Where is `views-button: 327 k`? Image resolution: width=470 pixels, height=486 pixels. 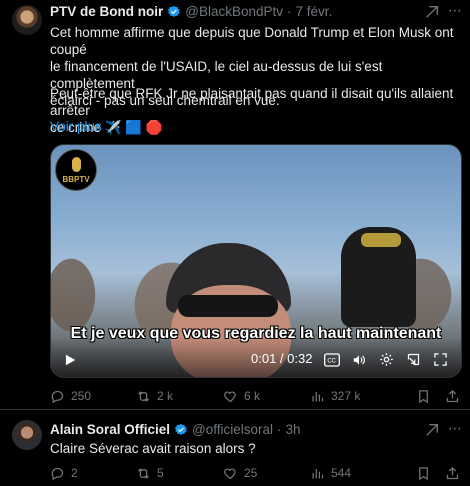
views-button: 327 k is located at coordinates (335, 396).